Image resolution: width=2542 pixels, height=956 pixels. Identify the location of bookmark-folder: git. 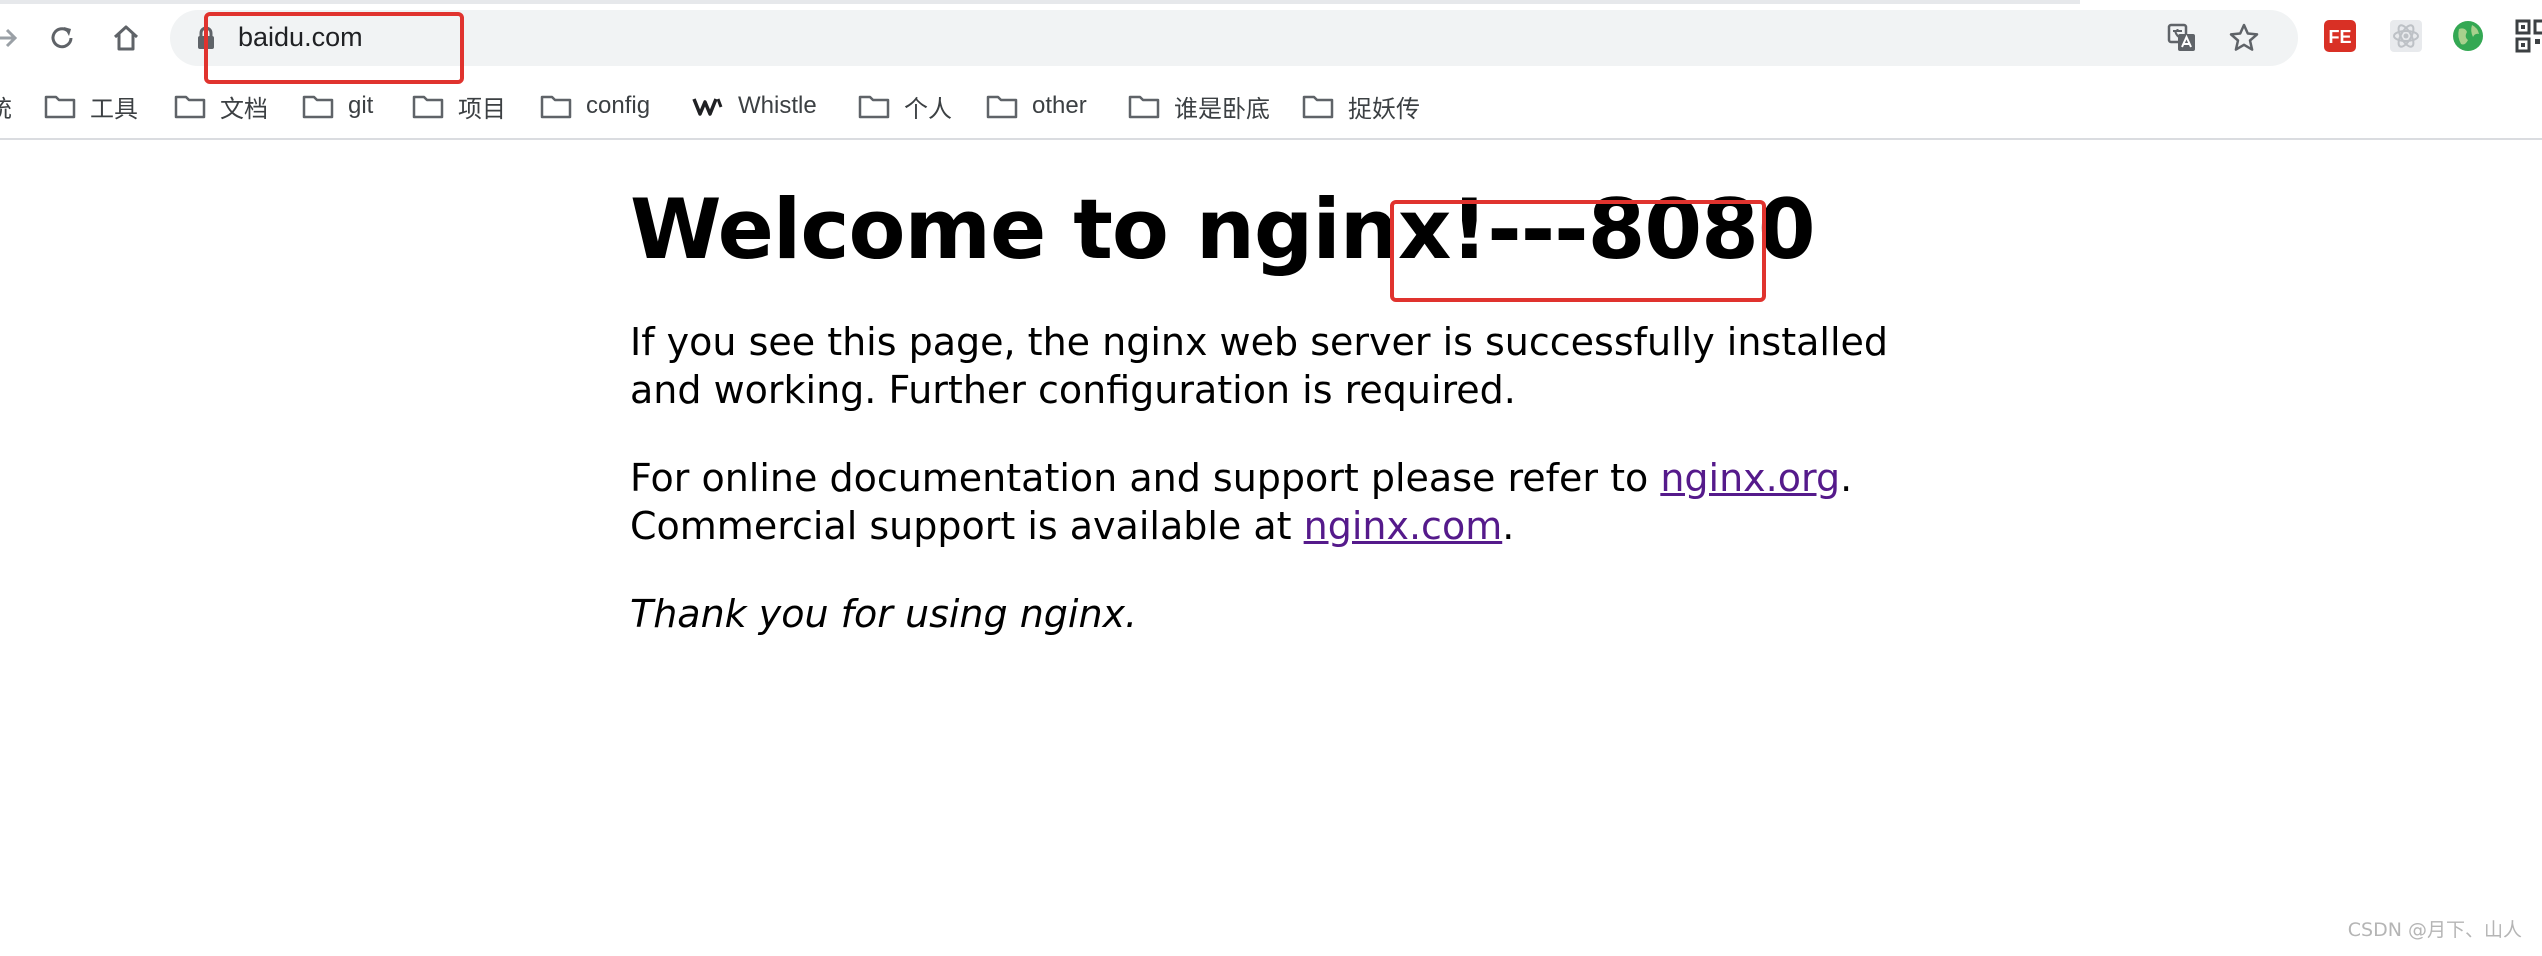
(337, 106).